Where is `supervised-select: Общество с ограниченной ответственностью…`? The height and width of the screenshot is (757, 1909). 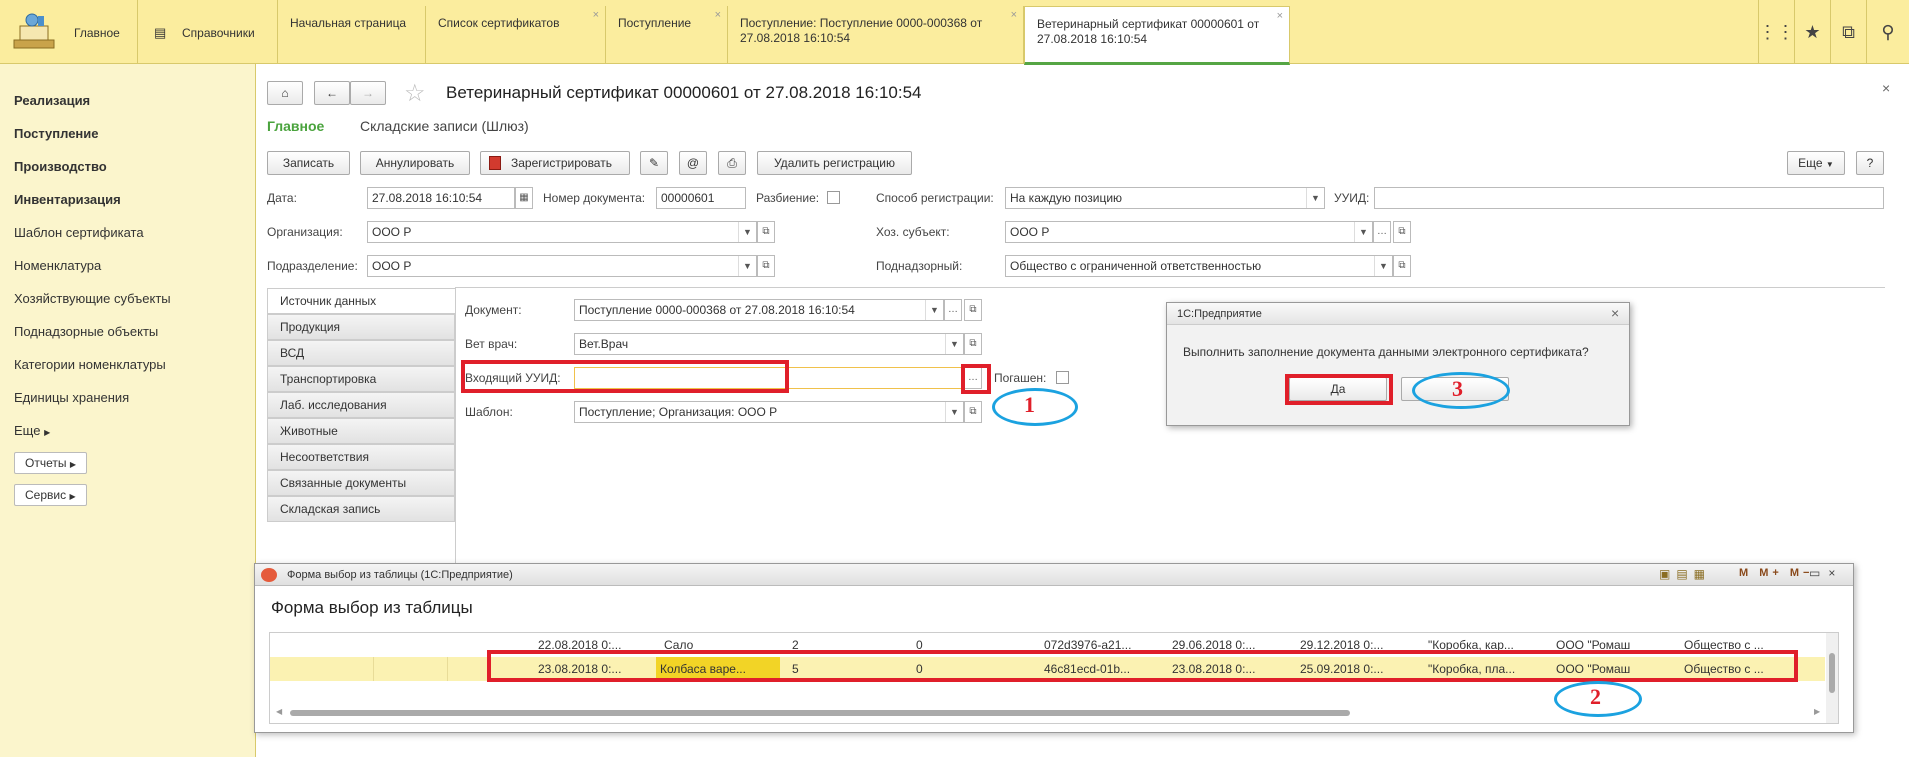
supervised-select: Общество с ограниченной ответственностью… is located at coordinates (1199, 266).